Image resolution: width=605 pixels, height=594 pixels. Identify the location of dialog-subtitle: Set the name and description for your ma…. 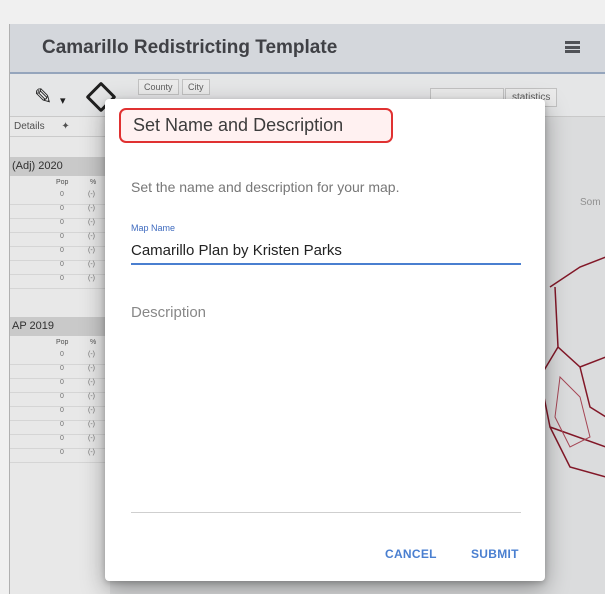
(265, 187).